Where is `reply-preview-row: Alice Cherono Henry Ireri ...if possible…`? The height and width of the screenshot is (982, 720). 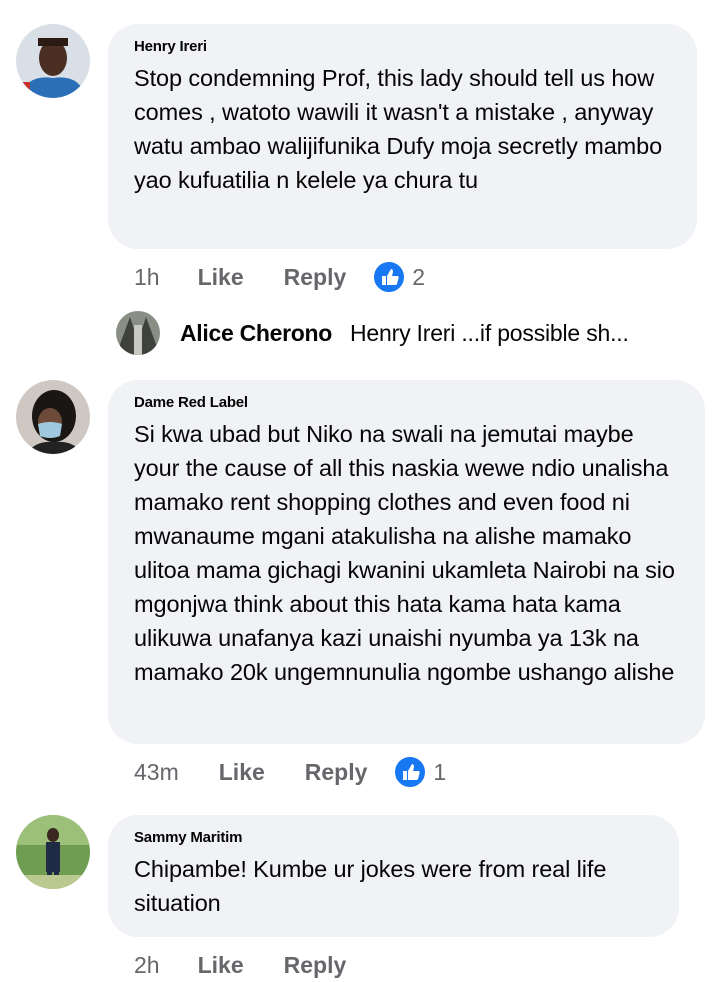 reply-preview-row: Alice Cherono Henry Ireri ...if possible… is located at coordinates (416, 333).